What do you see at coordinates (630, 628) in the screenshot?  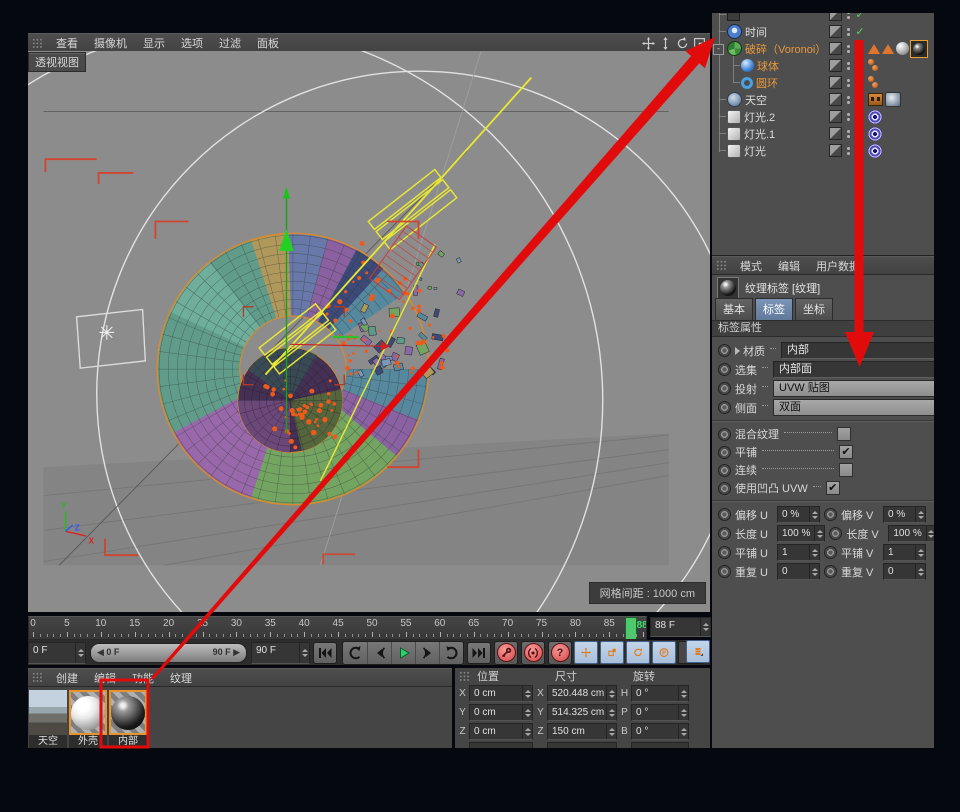 I see `timeline-playhead` at bounding box center [630, 628].